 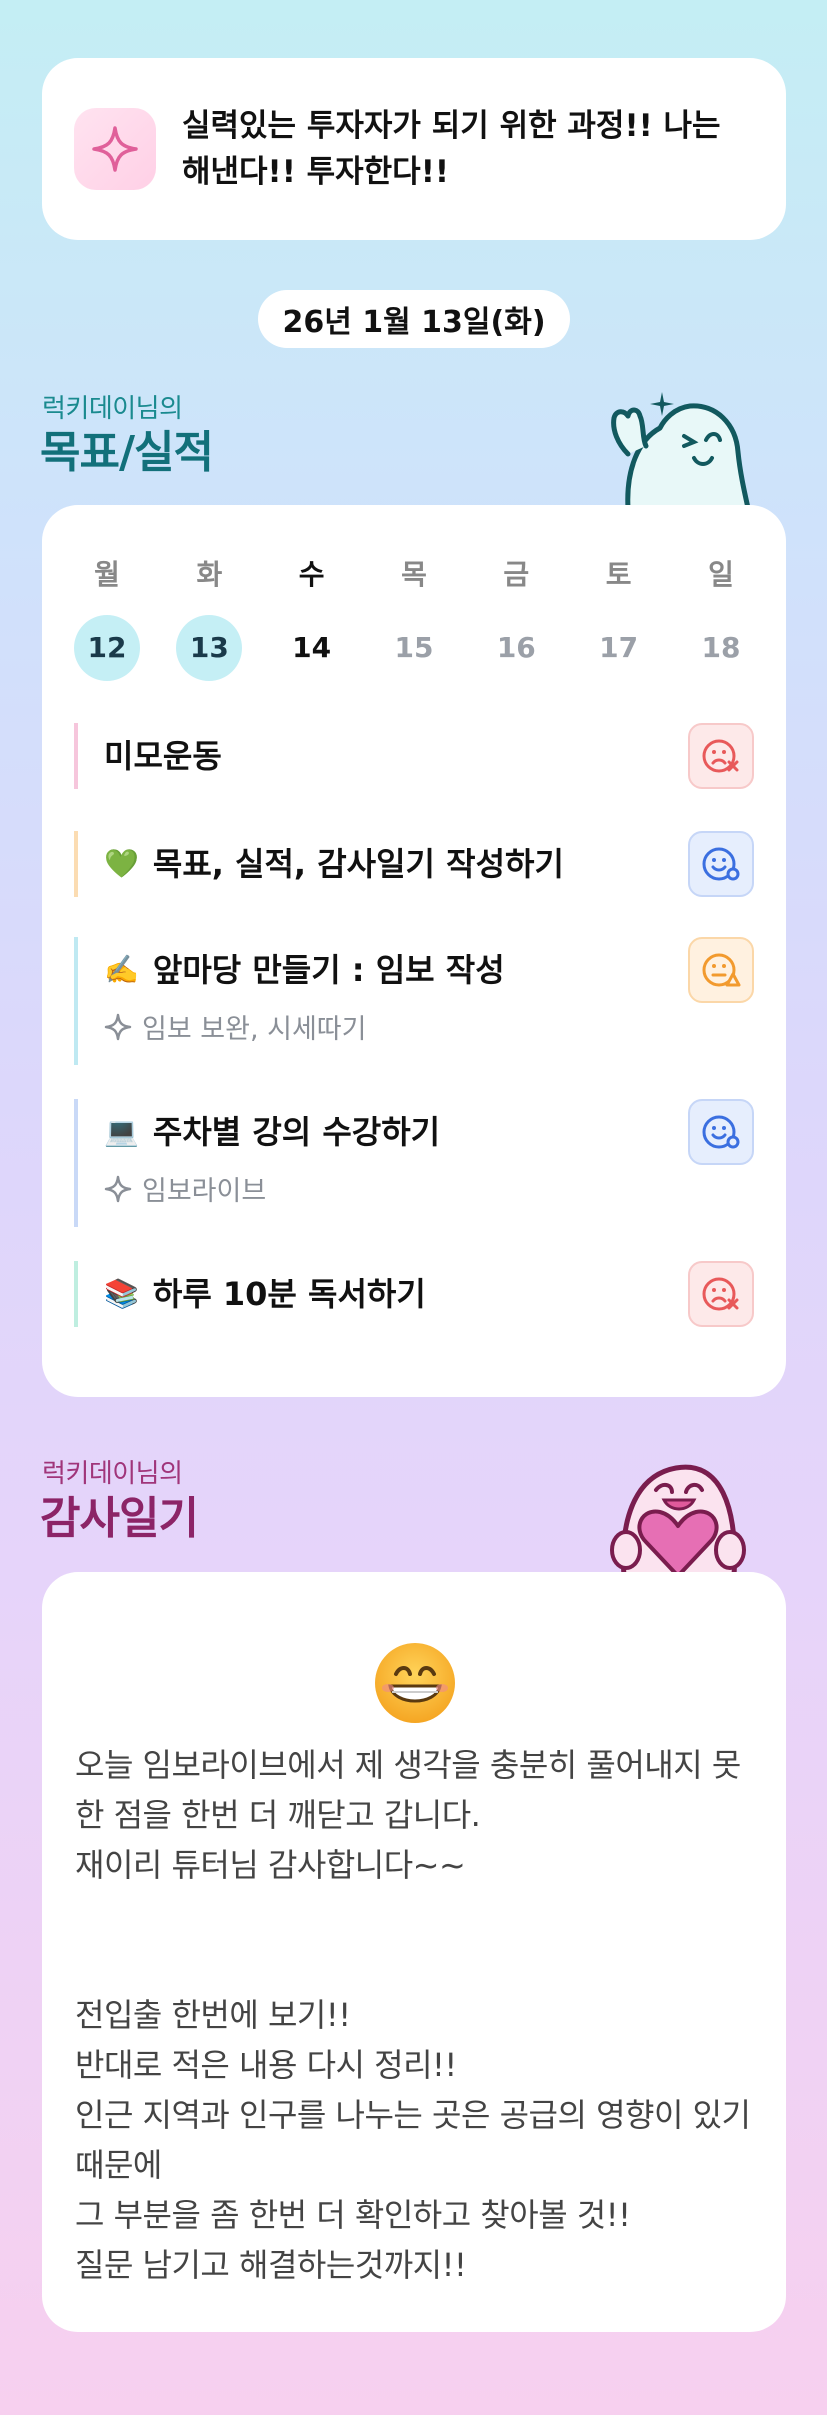 What do you see at coordinates (721, 574) in the screenshot?
I see `weekday-sun: 일` at bounding box center [721, 574].